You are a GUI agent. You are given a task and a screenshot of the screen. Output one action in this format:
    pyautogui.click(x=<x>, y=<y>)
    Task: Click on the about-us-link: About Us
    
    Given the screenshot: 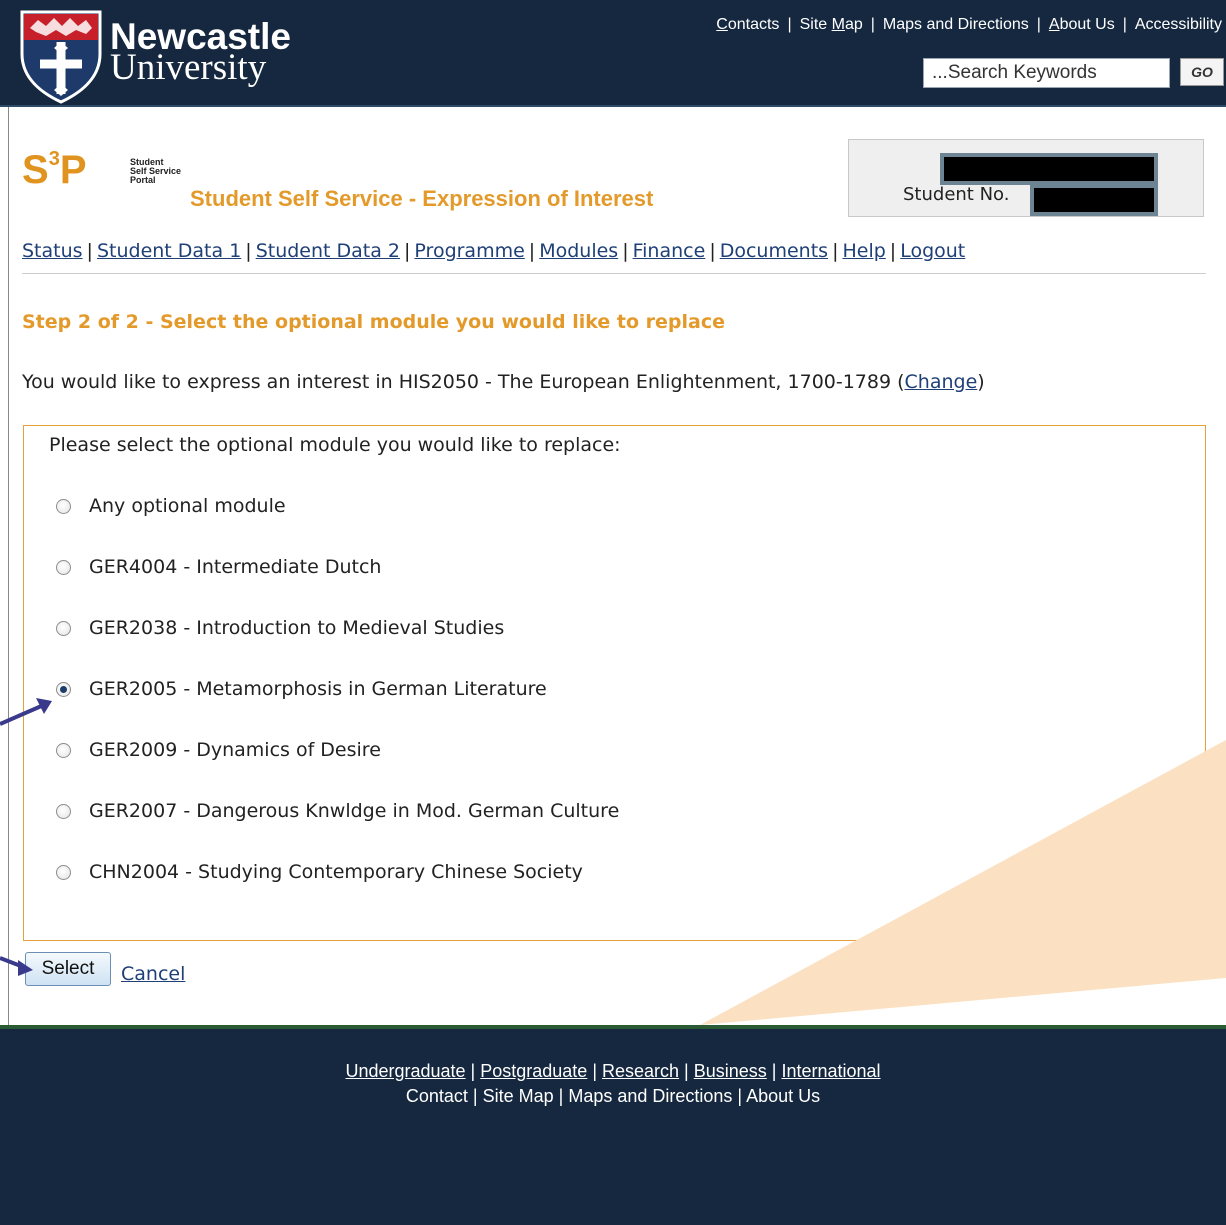 What is the action you would take?
    pyautogui.click(x=1082, y=24)
    